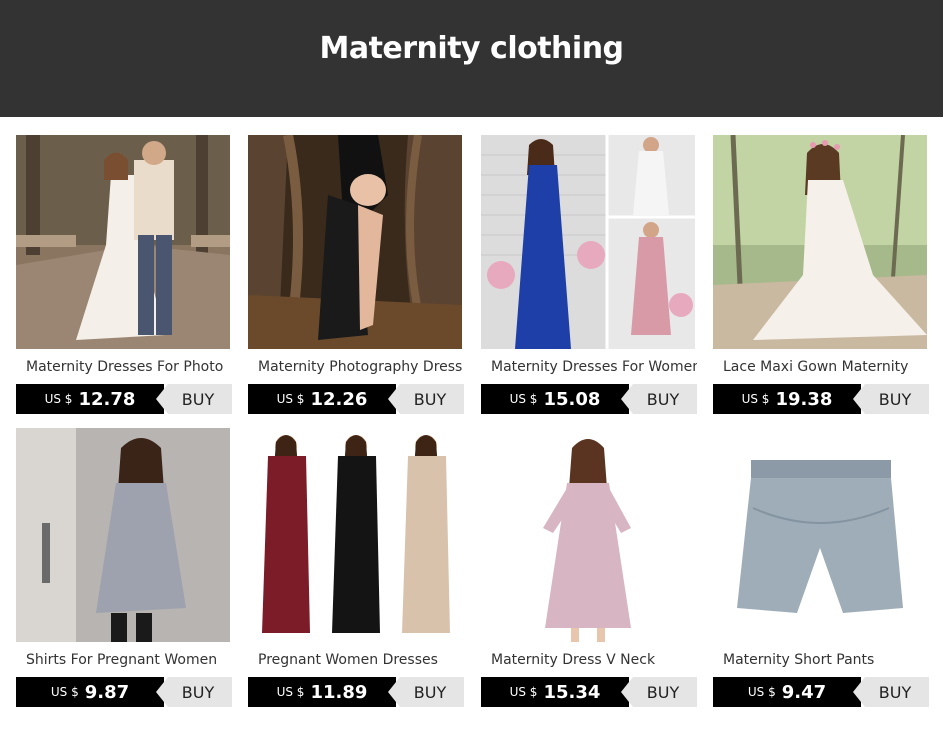 The width and height of the screenshot is (943, 745). I want to click on price-bar: US $ 19.38 BUY, so click(821, 399).